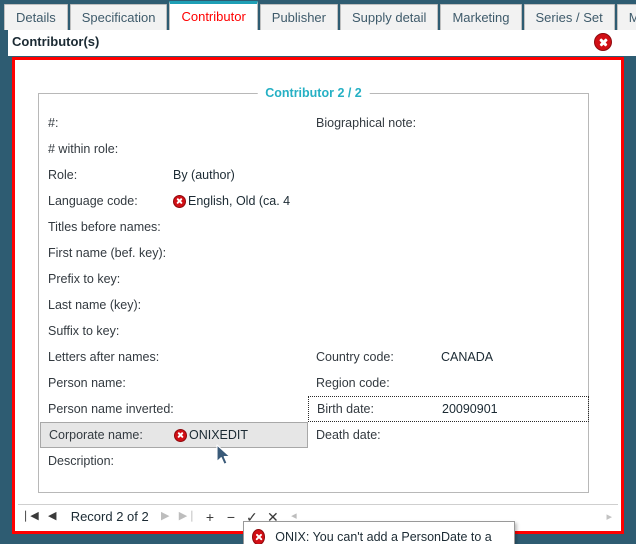 The height and width of the screenshot is (544, 636). What do you see at coordinates (63, 175) in the screenshot?
I see `field-label: Role:` at bounding box center [63, 175].